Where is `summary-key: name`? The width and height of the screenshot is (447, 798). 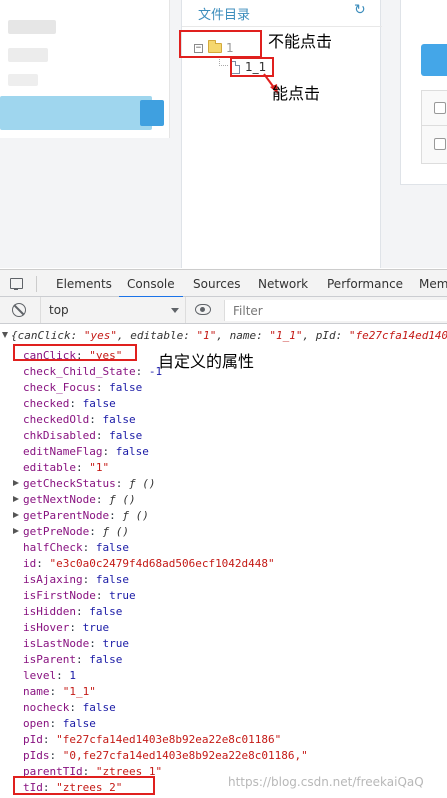
summary-key: name is located at coordinates (243, 335).